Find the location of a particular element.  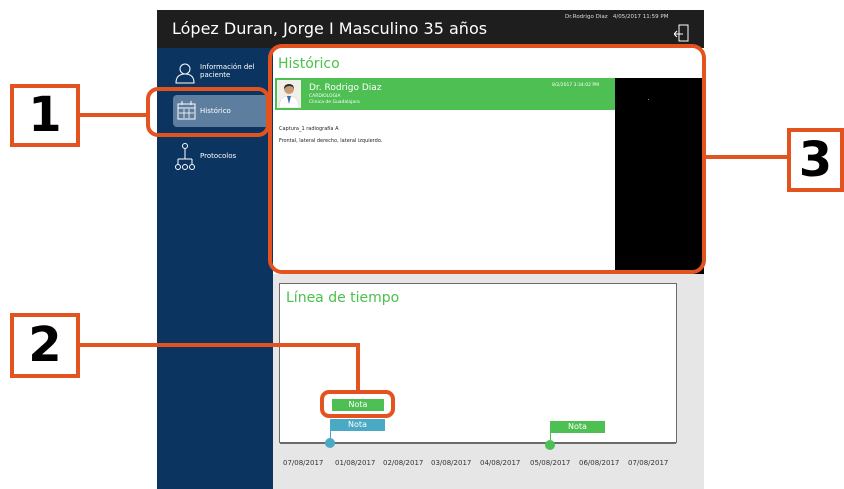

callout-2-label: 2 is located at coordinates (45, 345).